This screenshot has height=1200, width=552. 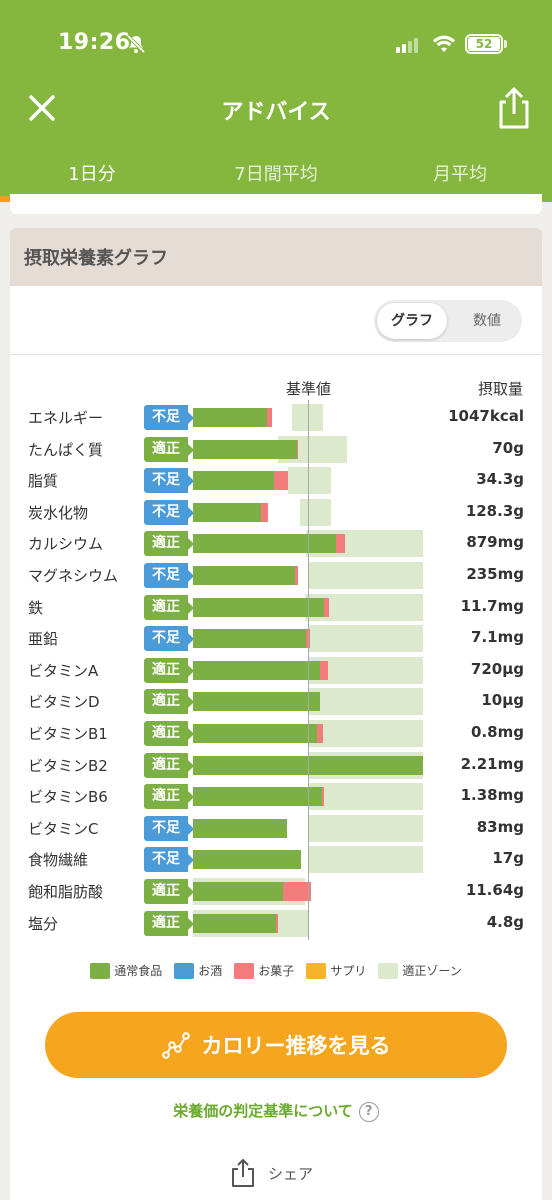 I want to click on divider, so click(x=276, y=354).